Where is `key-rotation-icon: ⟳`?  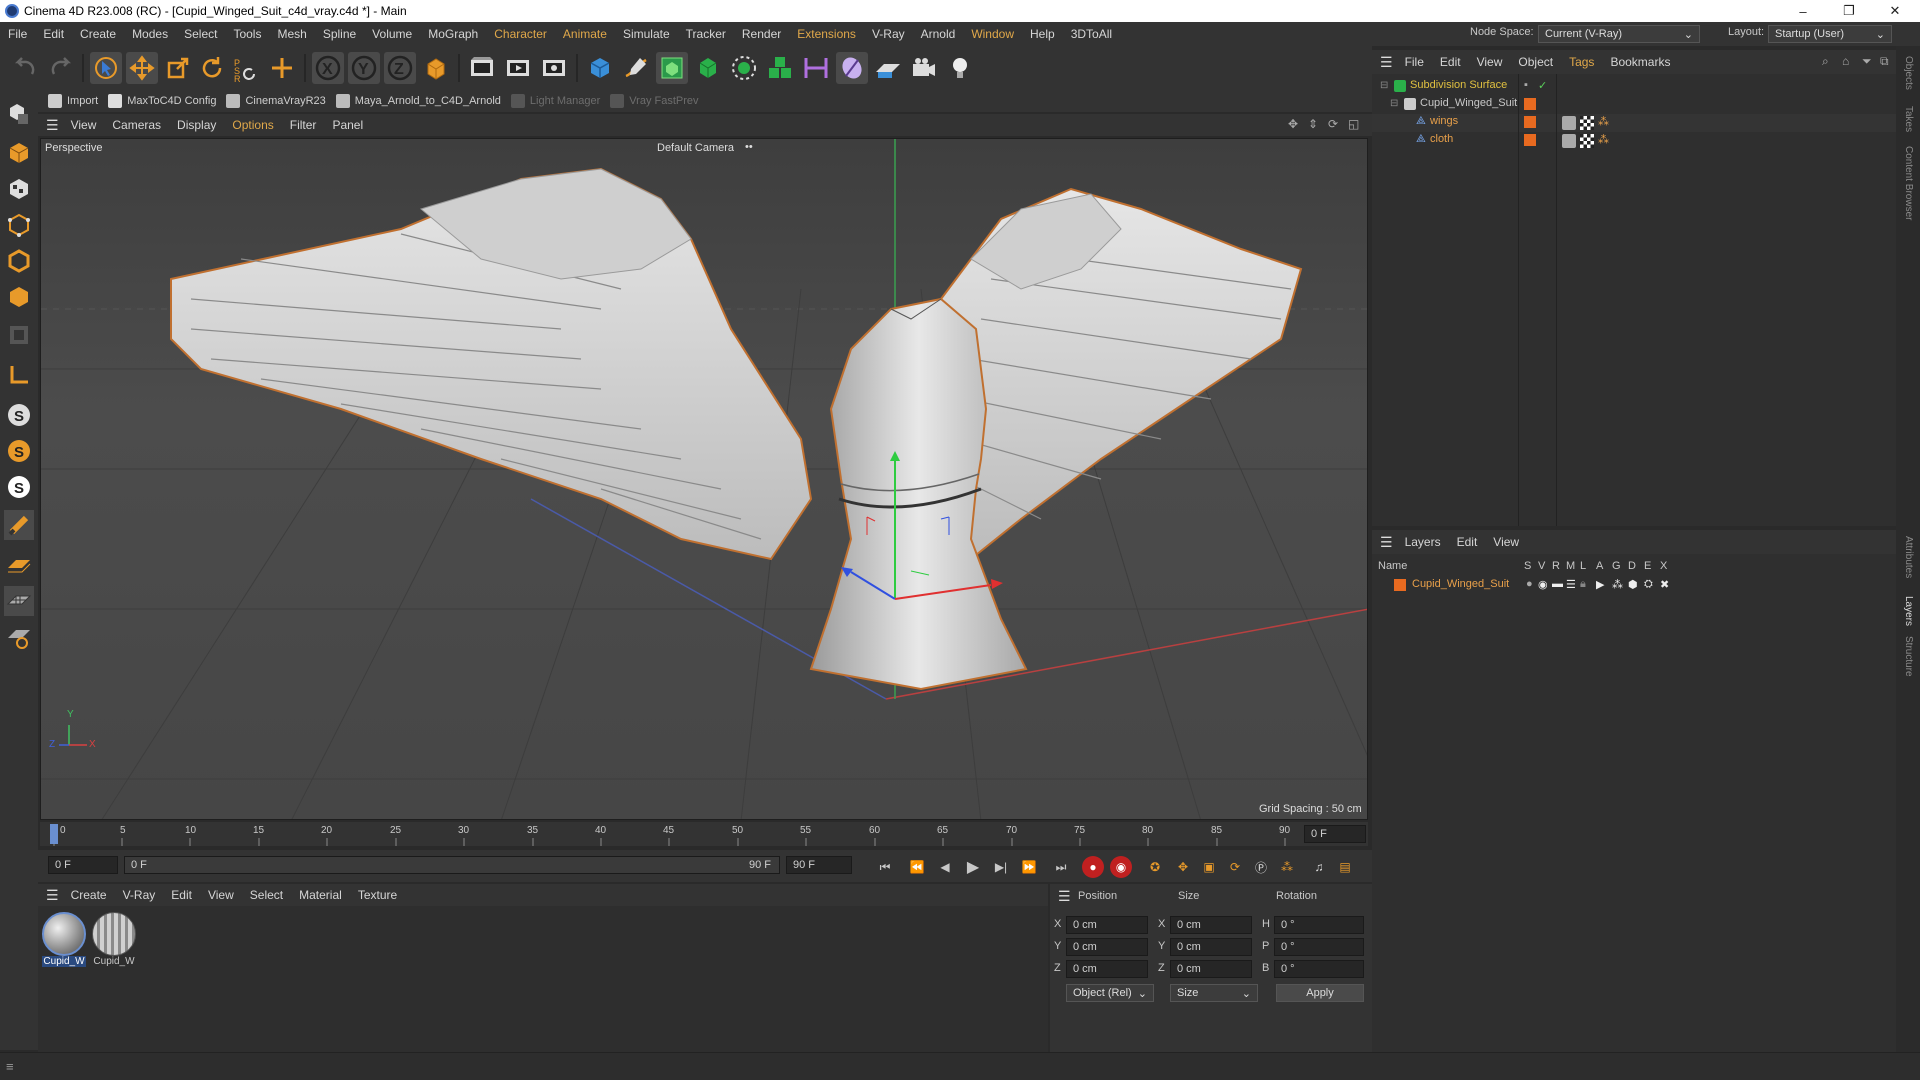
key-rotation-icon: ⟳ is located at coordinates (1235, 867).